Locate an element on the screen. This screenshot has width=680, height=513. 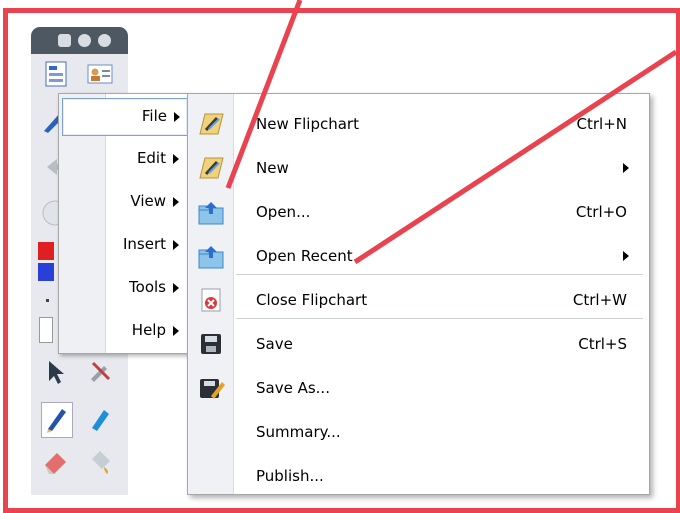
annotation-line-open is located at coordinates (264, 94).